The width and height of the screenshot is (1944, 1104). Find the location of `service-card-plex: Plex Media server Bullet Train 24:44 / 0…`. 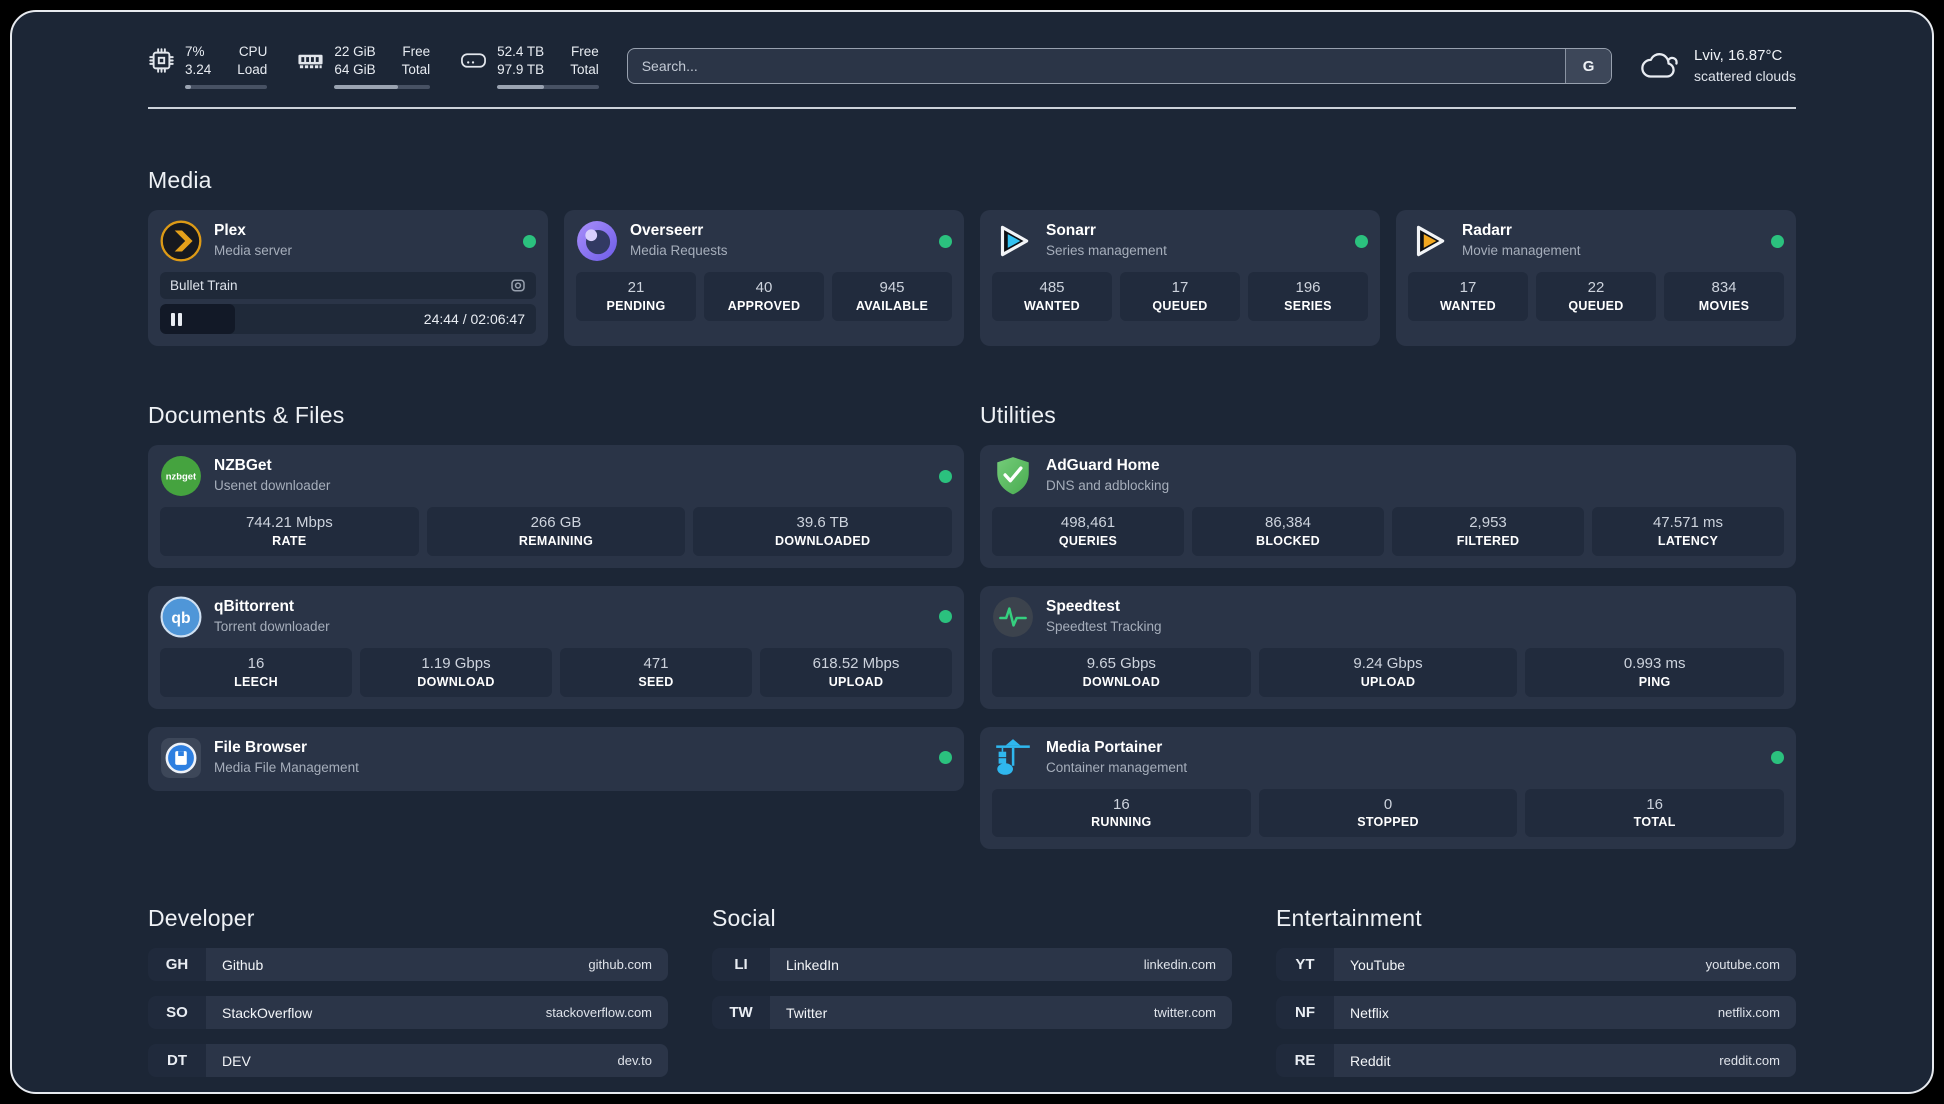

service-card-plex: Plex Media server Bullet Train 24:44 / 0… is located at coordinates (348, 278).